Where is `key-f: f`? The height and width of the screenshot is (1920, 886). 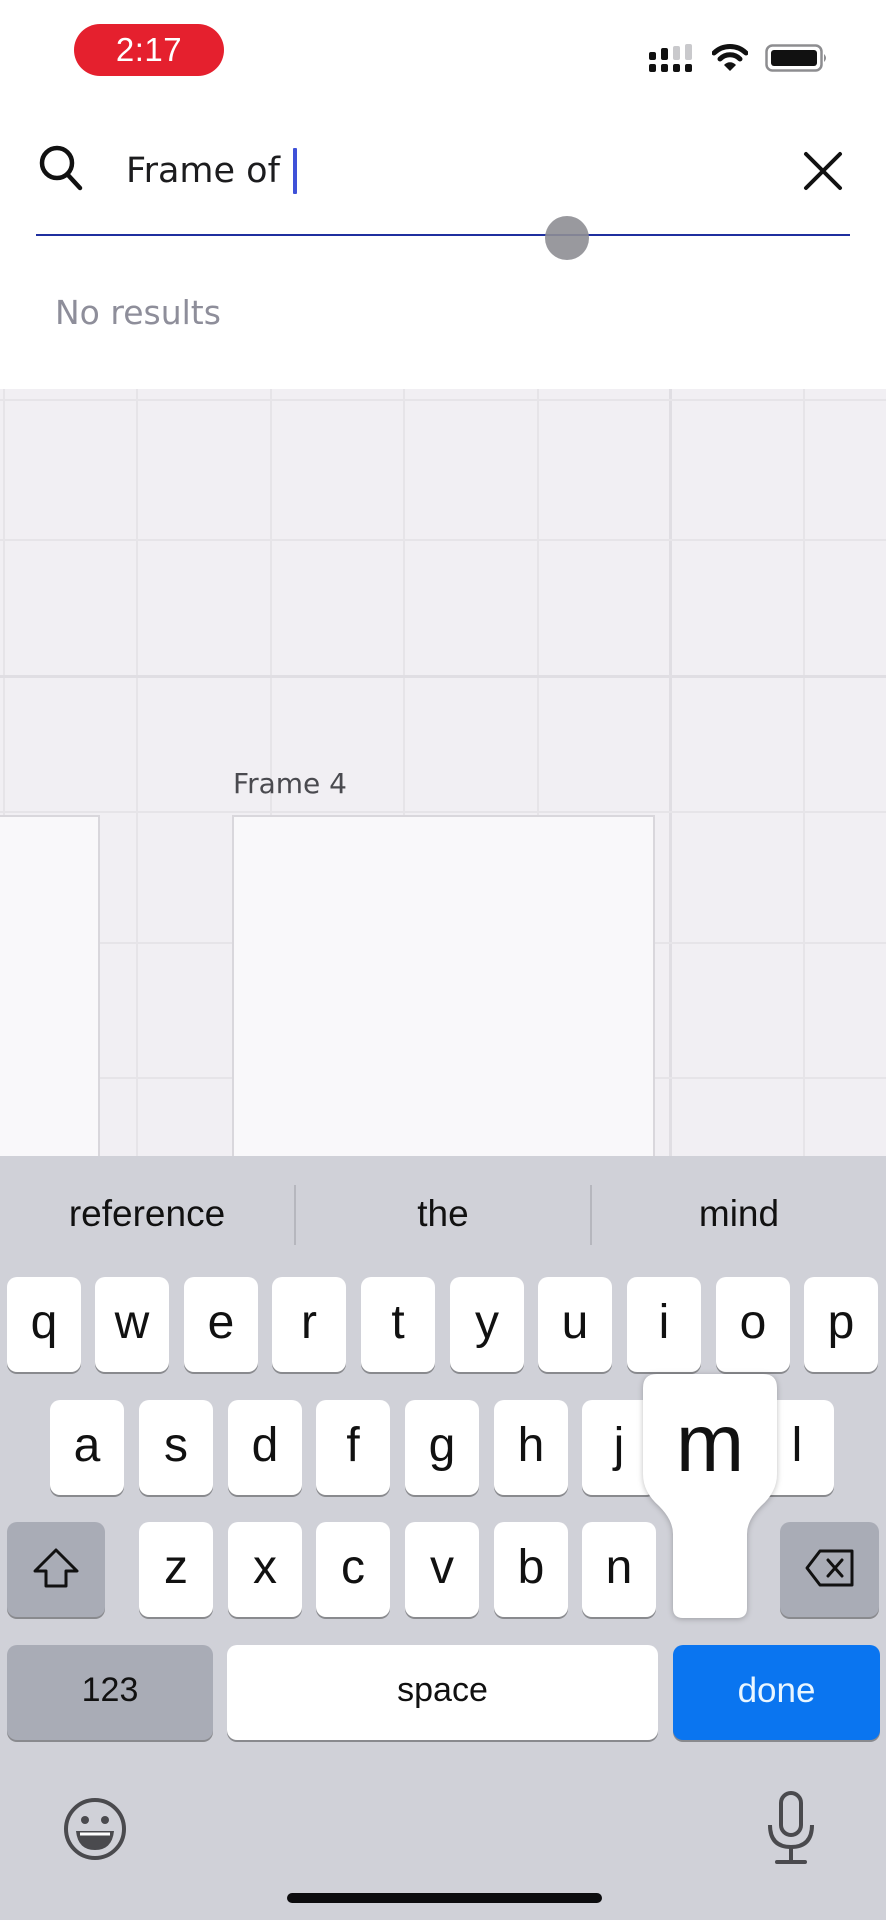 key-f: f is located at coordinates (353, 1447).